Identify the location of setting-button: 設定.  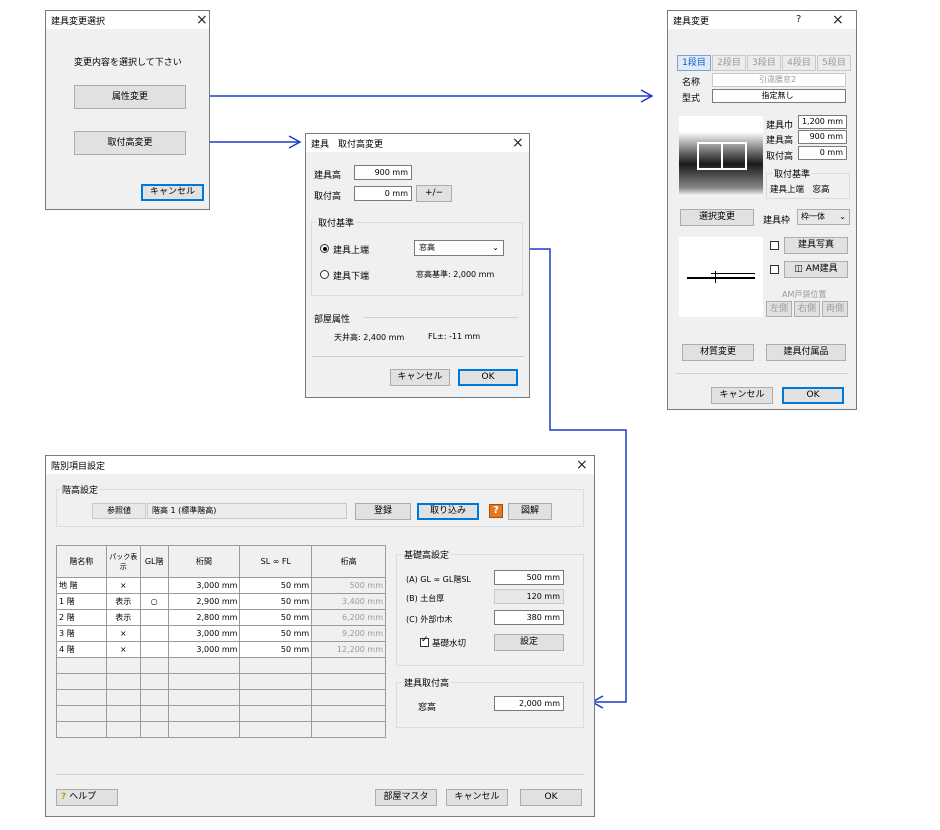
(529, 642).